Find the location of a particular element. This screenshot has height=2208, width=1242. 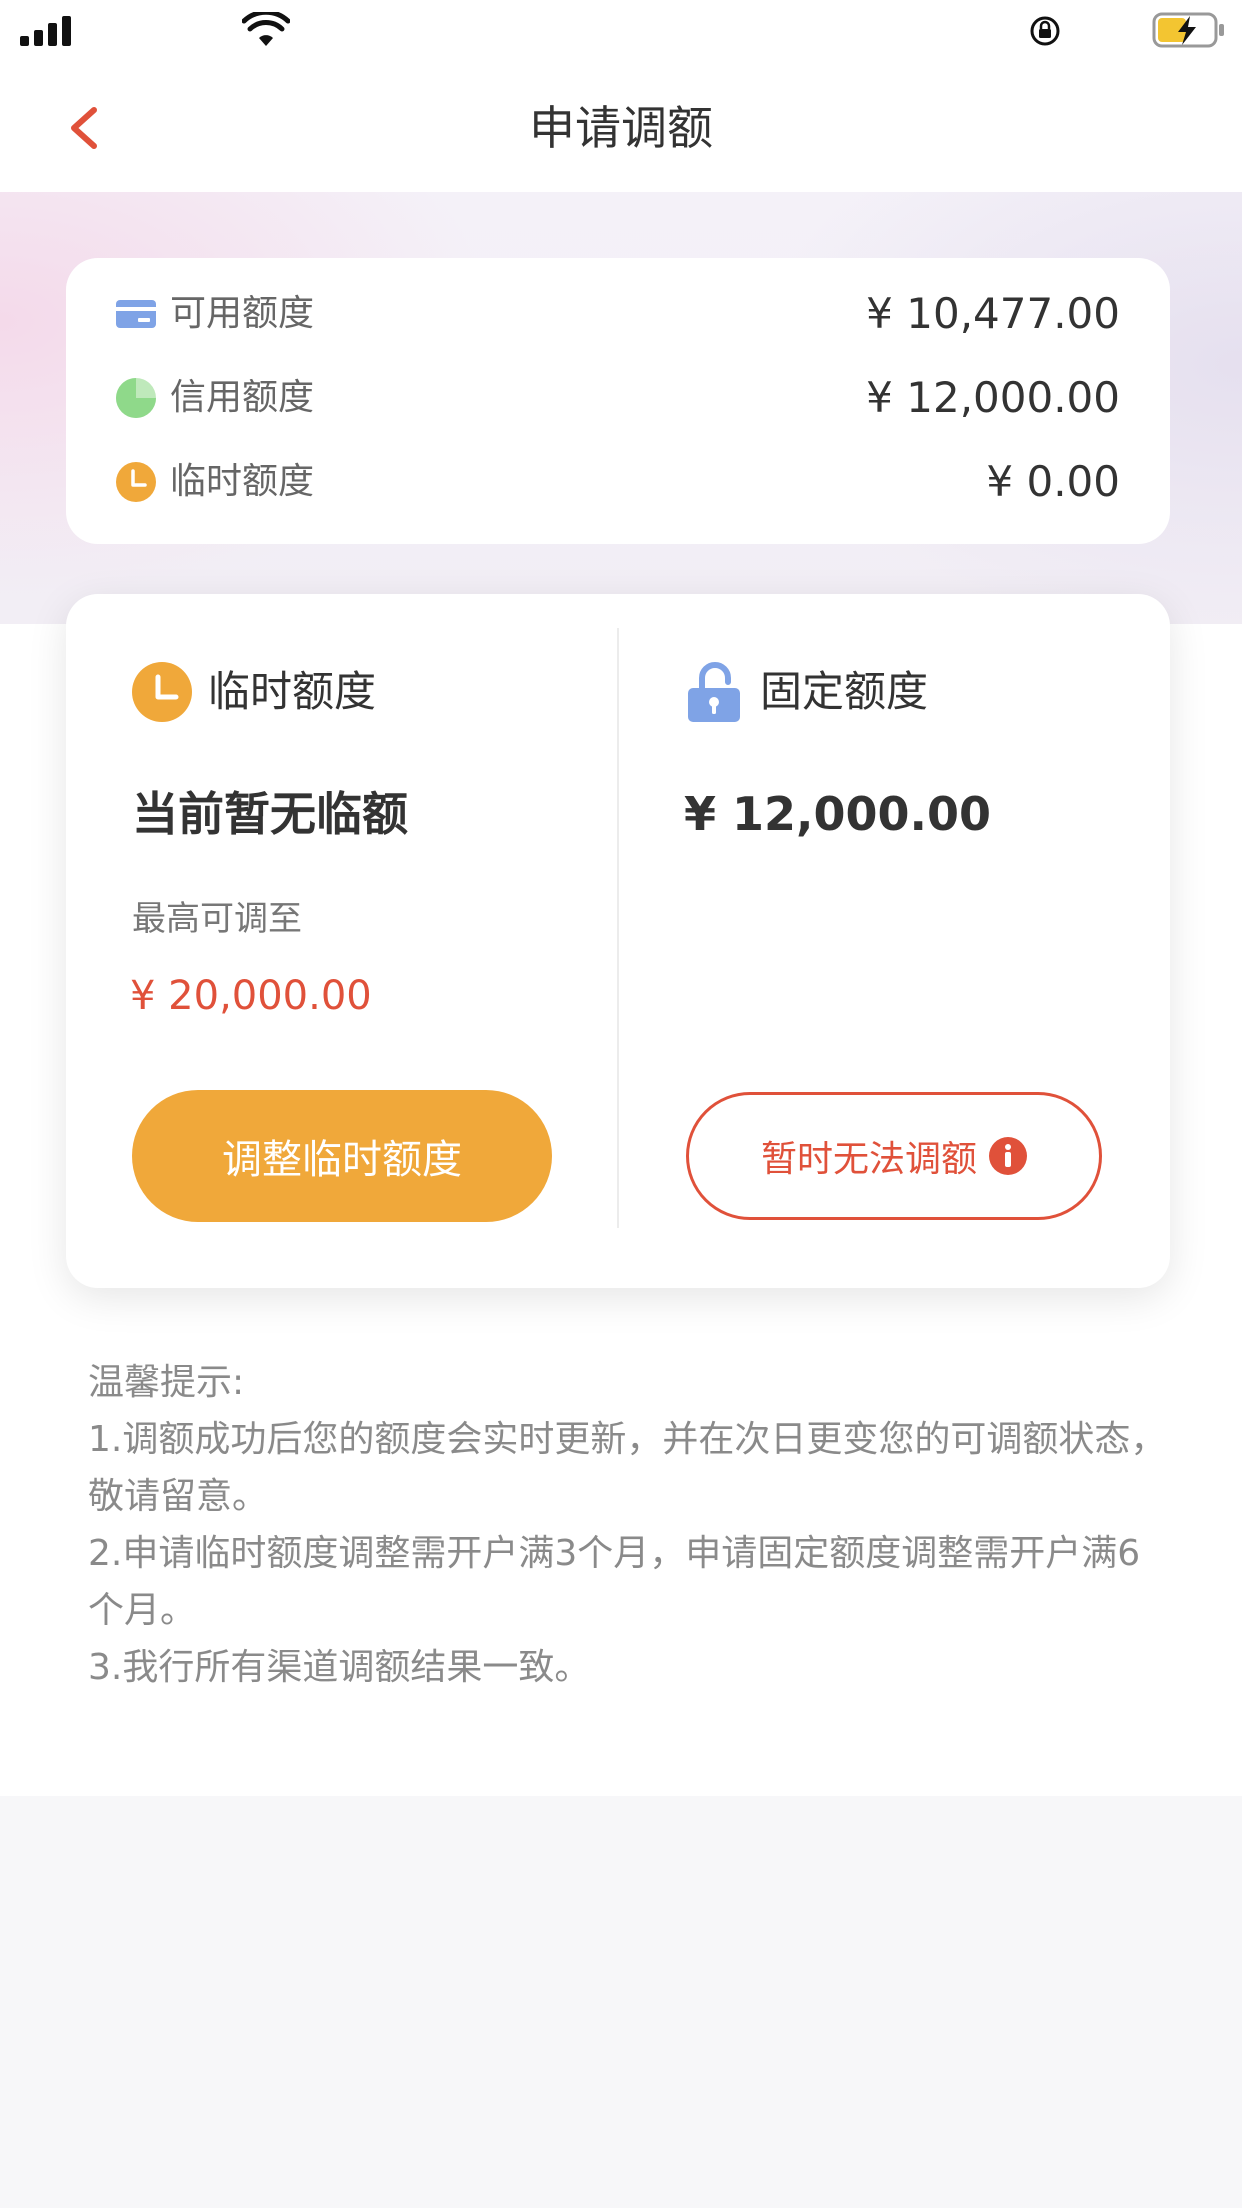

fixed-column-title: 固定额度 is located at coordinates (844, 691).